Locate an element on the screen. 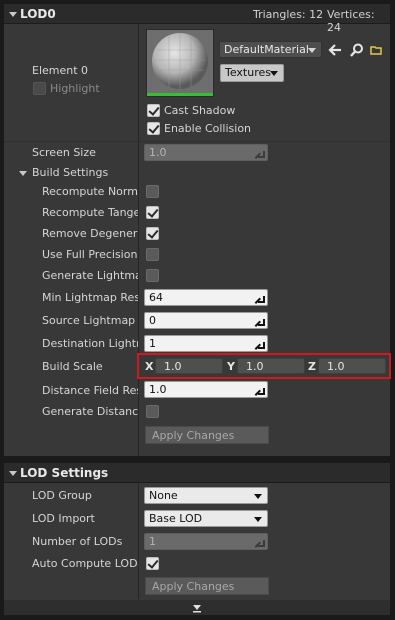 The image size is (395, 620). min-lightmap-resolution-value: 64 is located at coordinates (156, 297).